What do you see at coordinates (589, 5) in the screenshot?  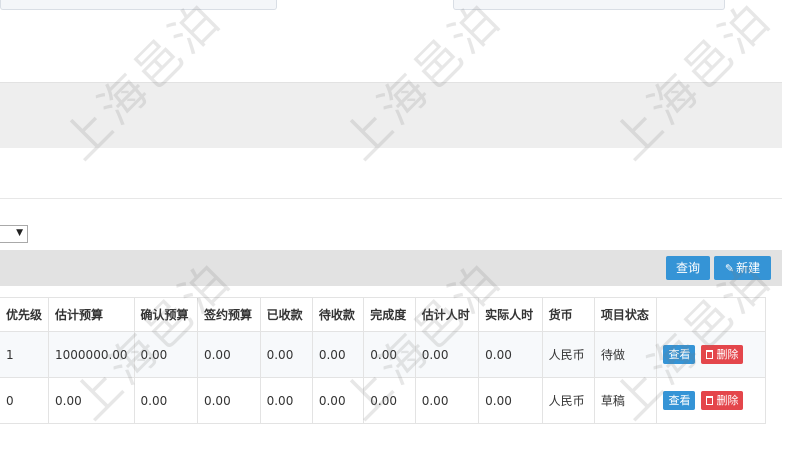 I see `top-panel-right` at bounding box center [589, 5].